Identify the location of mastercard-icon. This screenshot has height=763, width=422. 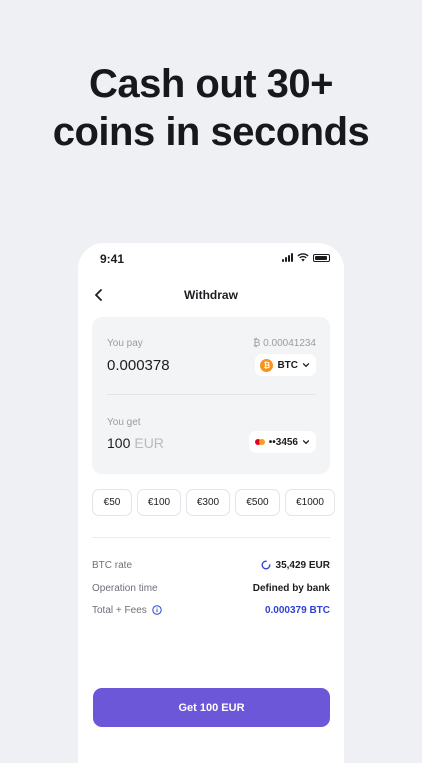
(259, 442).